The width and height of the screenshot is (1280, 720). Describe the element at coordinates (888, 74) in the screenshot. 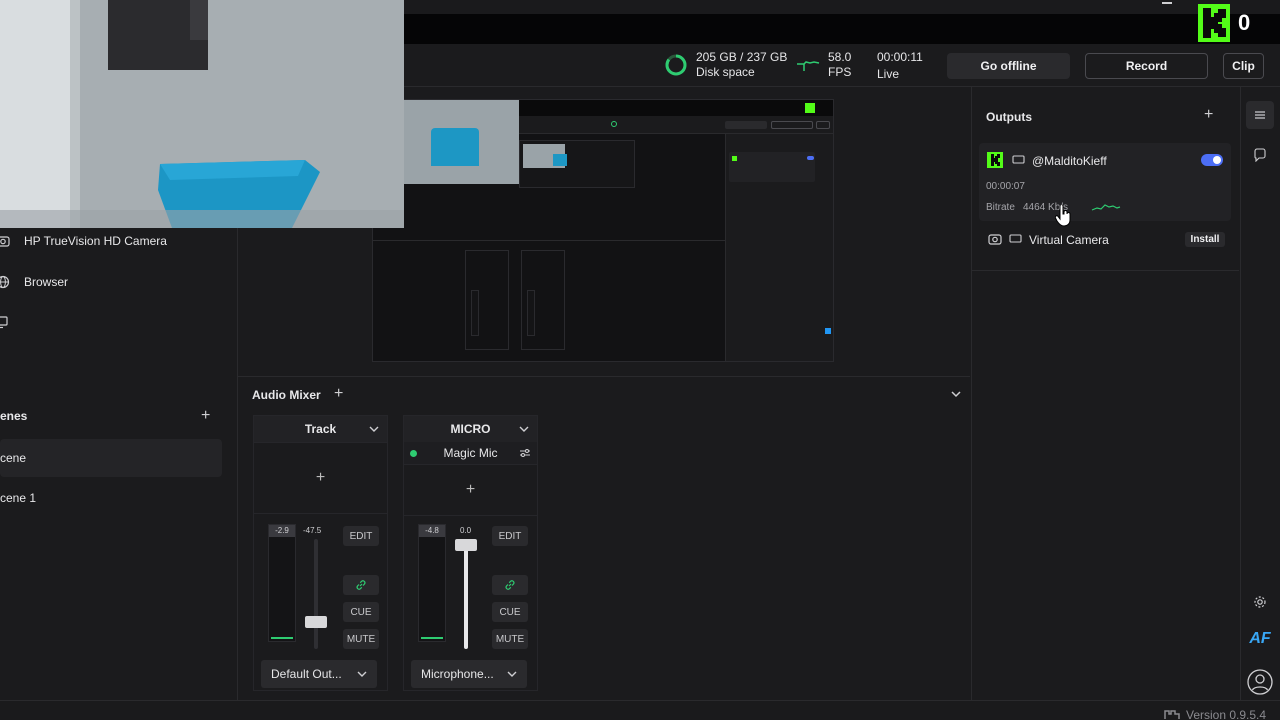

I see `live-time-label: Live` at that location.